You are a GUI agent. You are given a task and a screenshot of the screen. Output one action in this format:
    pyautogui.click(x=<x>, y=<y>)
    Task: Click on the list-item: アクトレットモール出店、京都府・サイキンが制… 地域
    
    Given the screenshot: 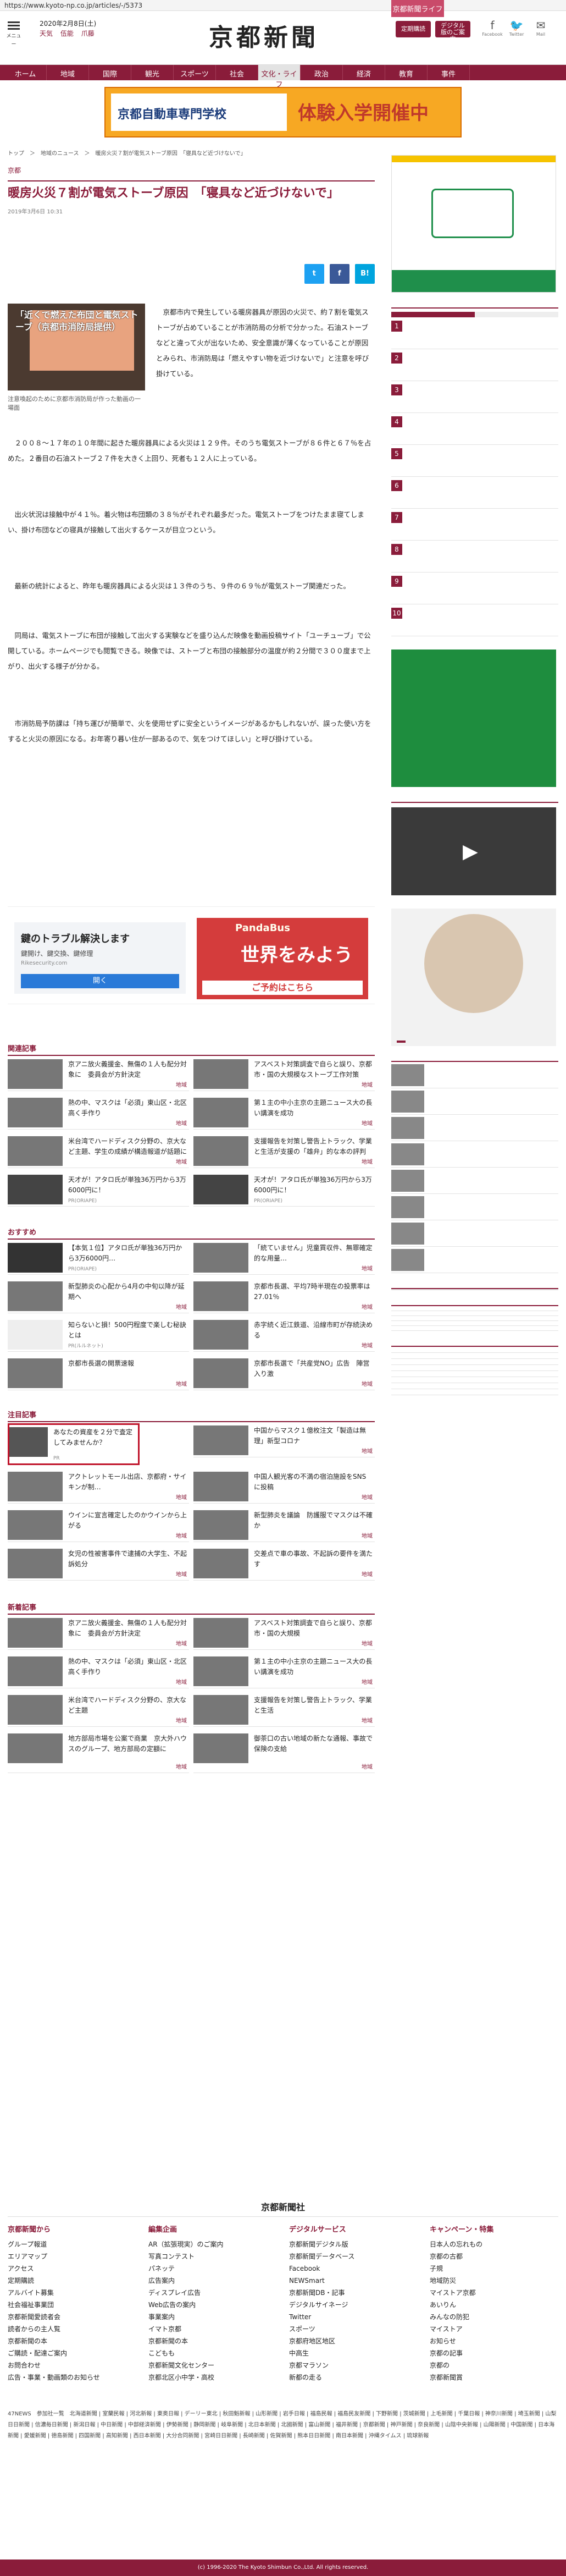 What is the action you would take?
    pyautogui.click(x=98, y=1486)
    